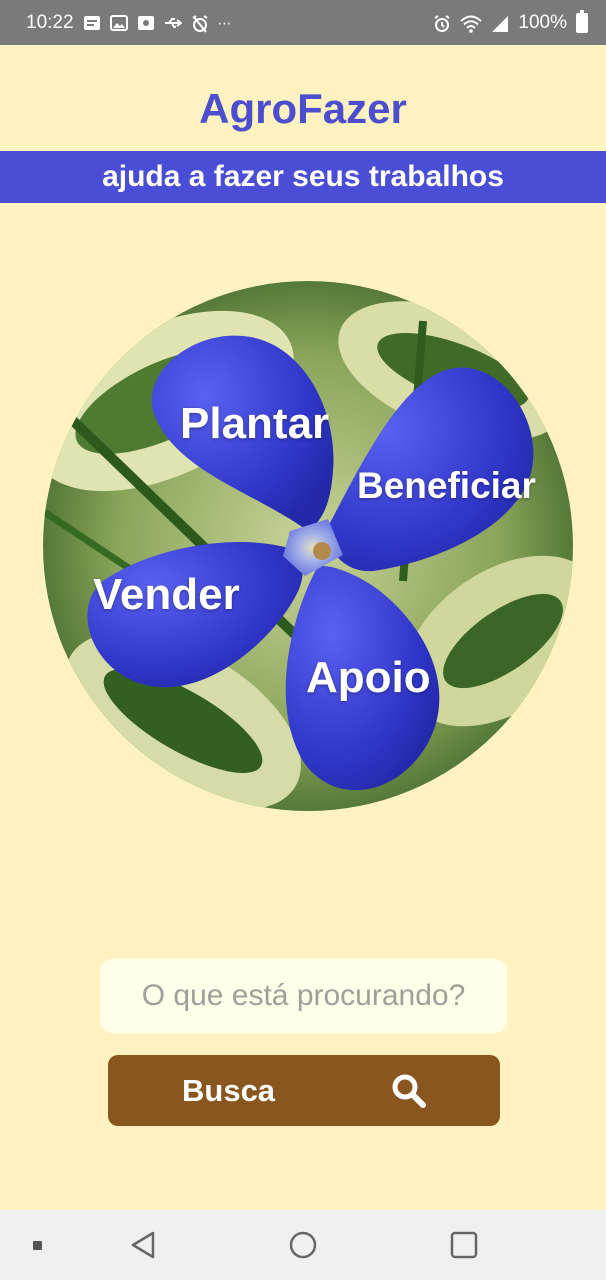 Image resolution: width=606 pixels, height=1280 pixels. What do you see at coordinates (37, 1245) in the screenshot?
I see `recent-dot-icon` at bounding box center [37, 1245].